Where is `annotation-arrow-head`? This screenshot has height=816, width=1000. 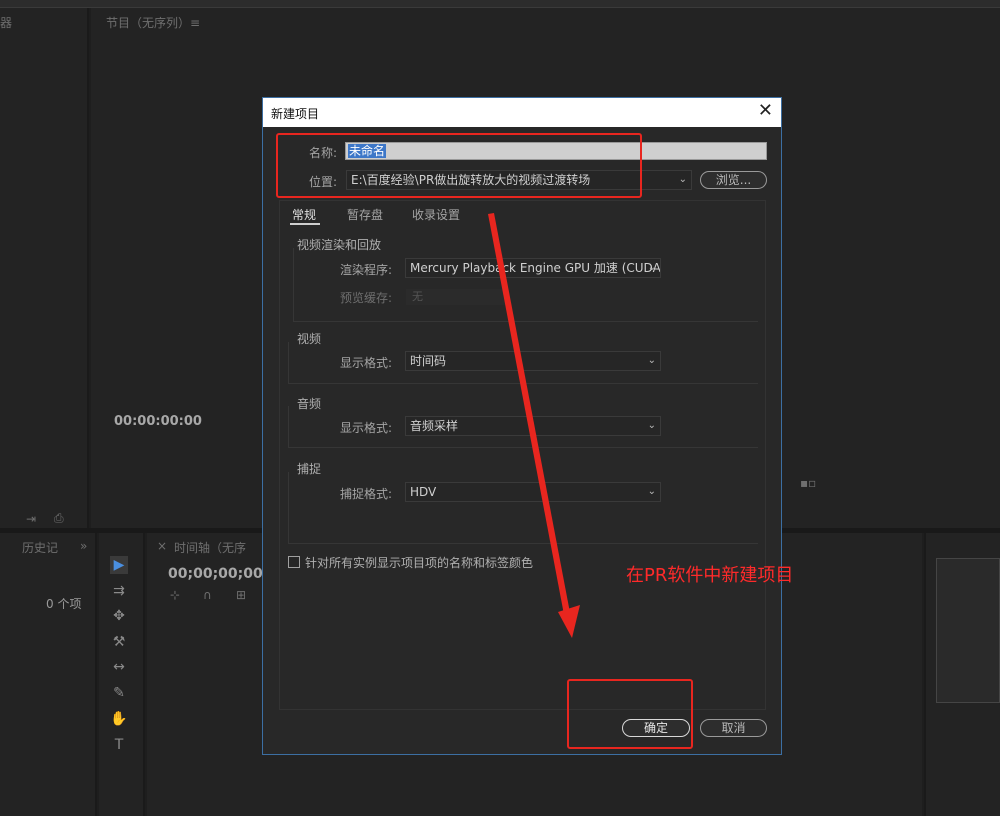
annotation-arrow-head is located at coordinates (569, 621).